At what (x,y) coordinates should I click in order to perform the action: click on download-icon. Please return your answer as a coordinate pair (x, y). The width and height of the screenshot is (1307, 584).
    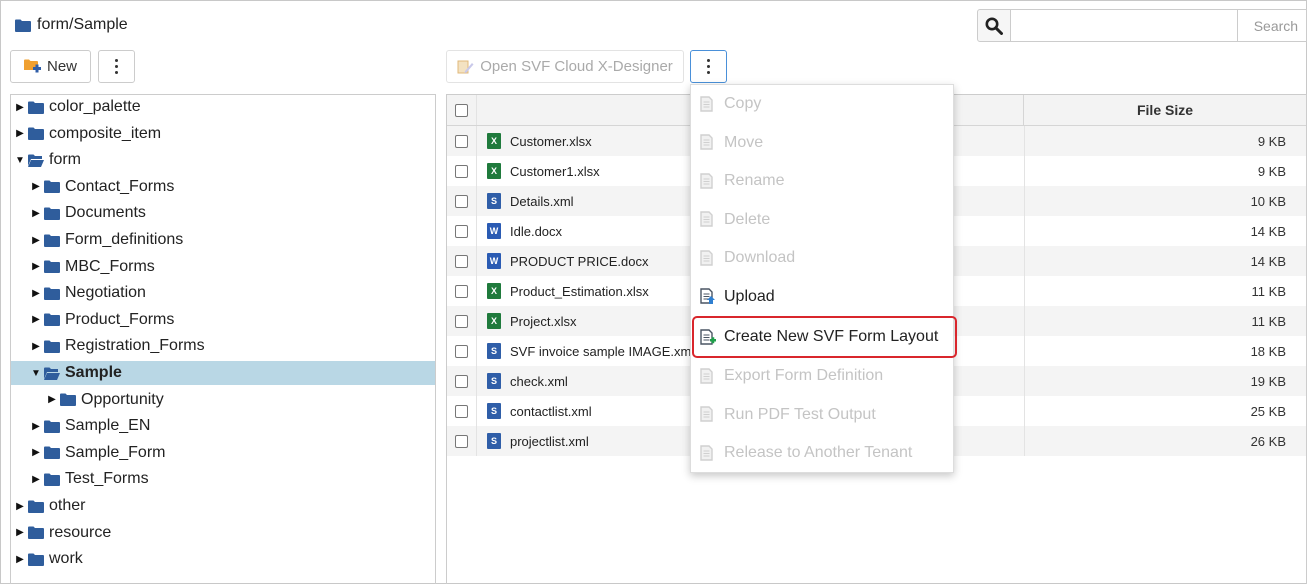
    Looking at the image, I should click on (707, 258).